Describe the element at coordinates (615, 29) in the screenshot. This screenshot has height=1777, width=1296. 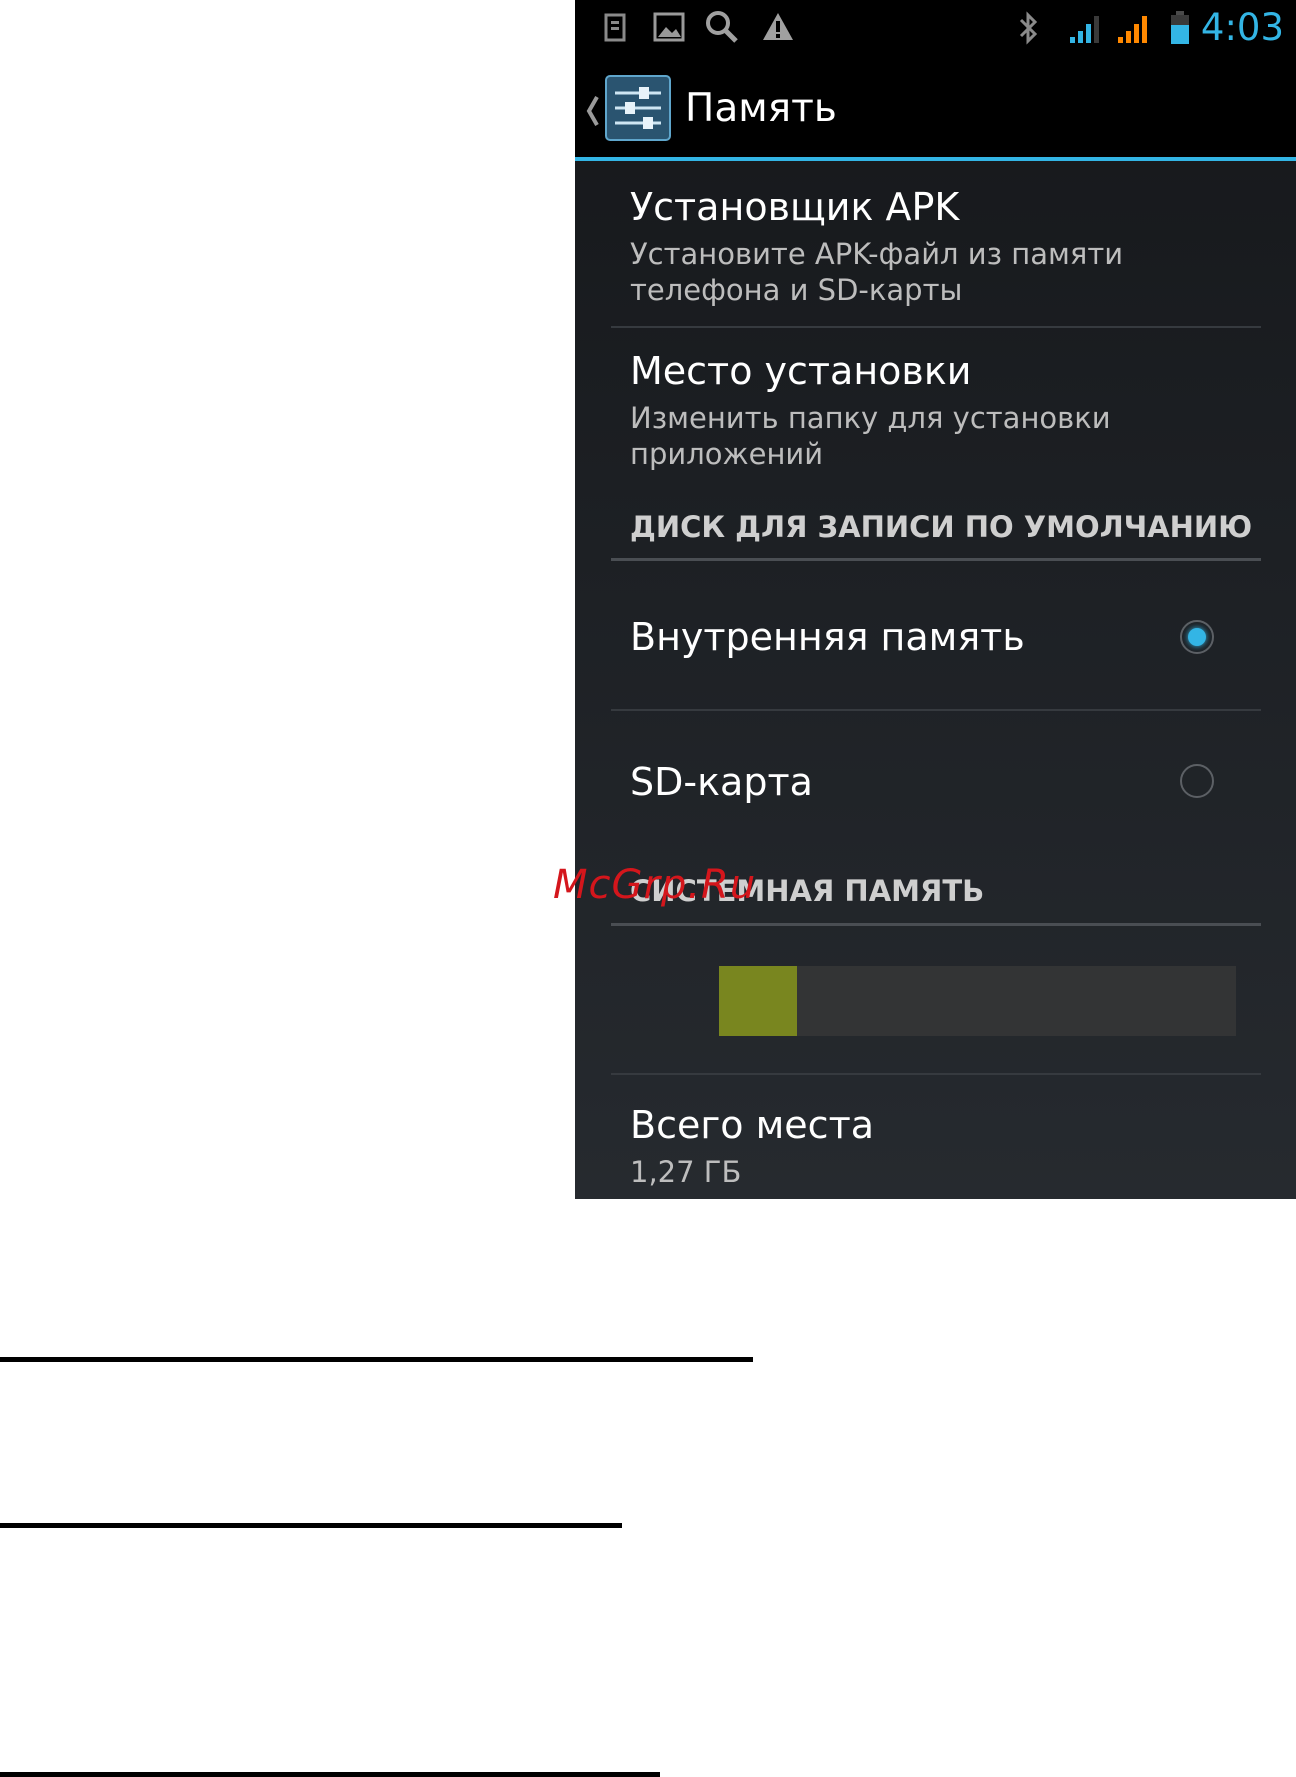
I see `sim-card-icon` at that location.